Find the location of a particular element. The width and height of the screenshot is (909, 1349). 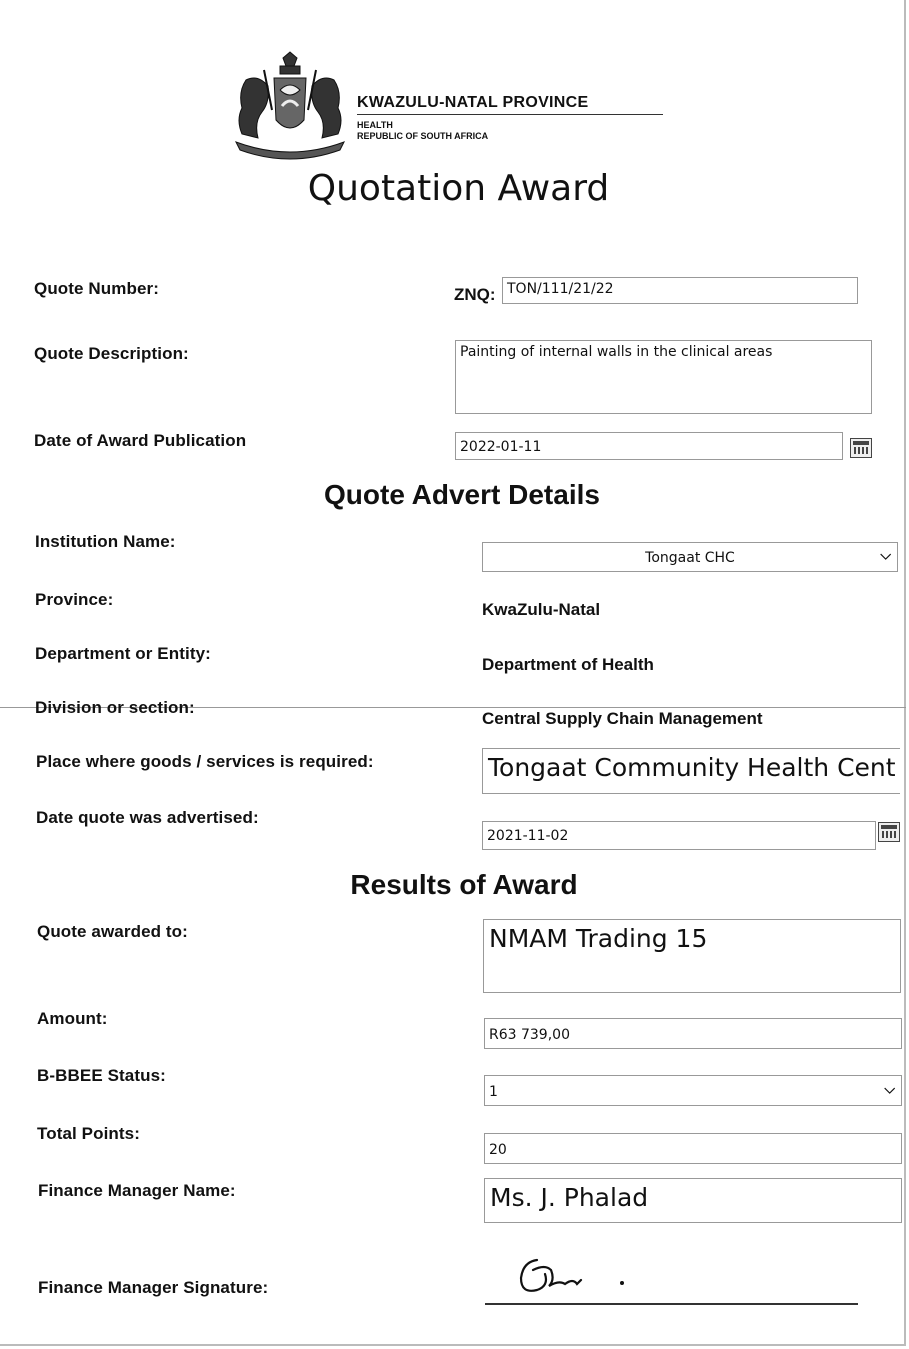

page-title: Quotation Award is located at coordinates (458, 188).